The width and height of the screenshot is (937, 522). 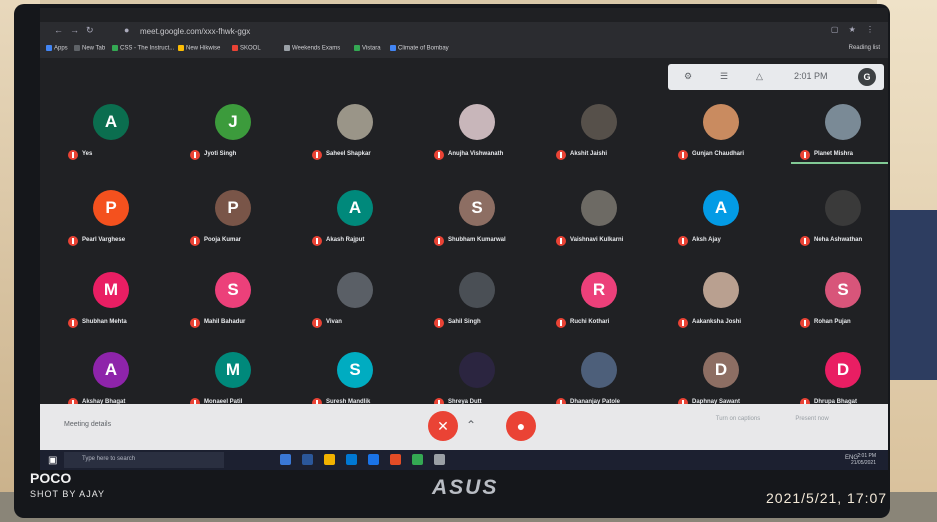 I want to click on windows-start-icon: ▣, so click(x=52, y=460).